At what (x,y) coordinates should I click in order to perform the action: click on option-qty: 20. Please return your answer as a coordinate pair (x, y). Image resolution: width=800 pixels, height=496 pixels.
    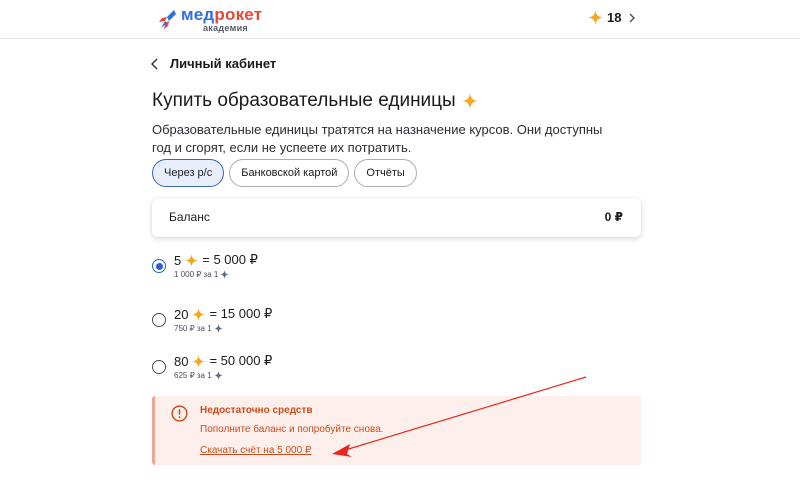
    Looking at the image, I should click on (181, 314).